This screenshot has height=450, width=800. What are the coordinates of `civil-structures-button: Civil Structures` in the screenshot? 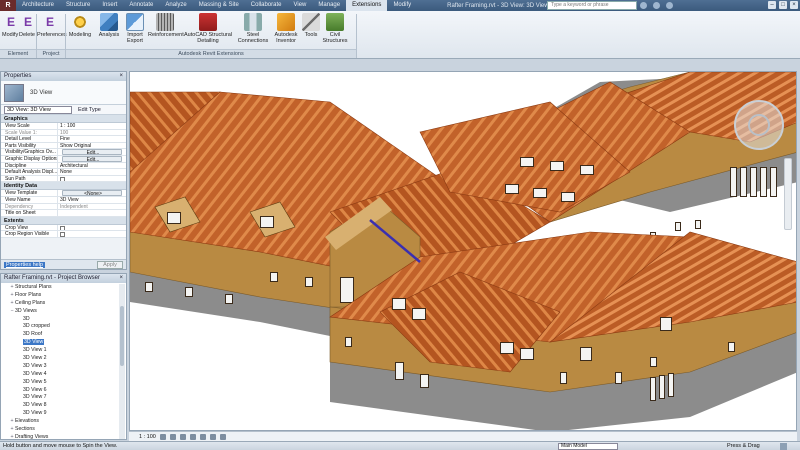 It's located at (335, 28).